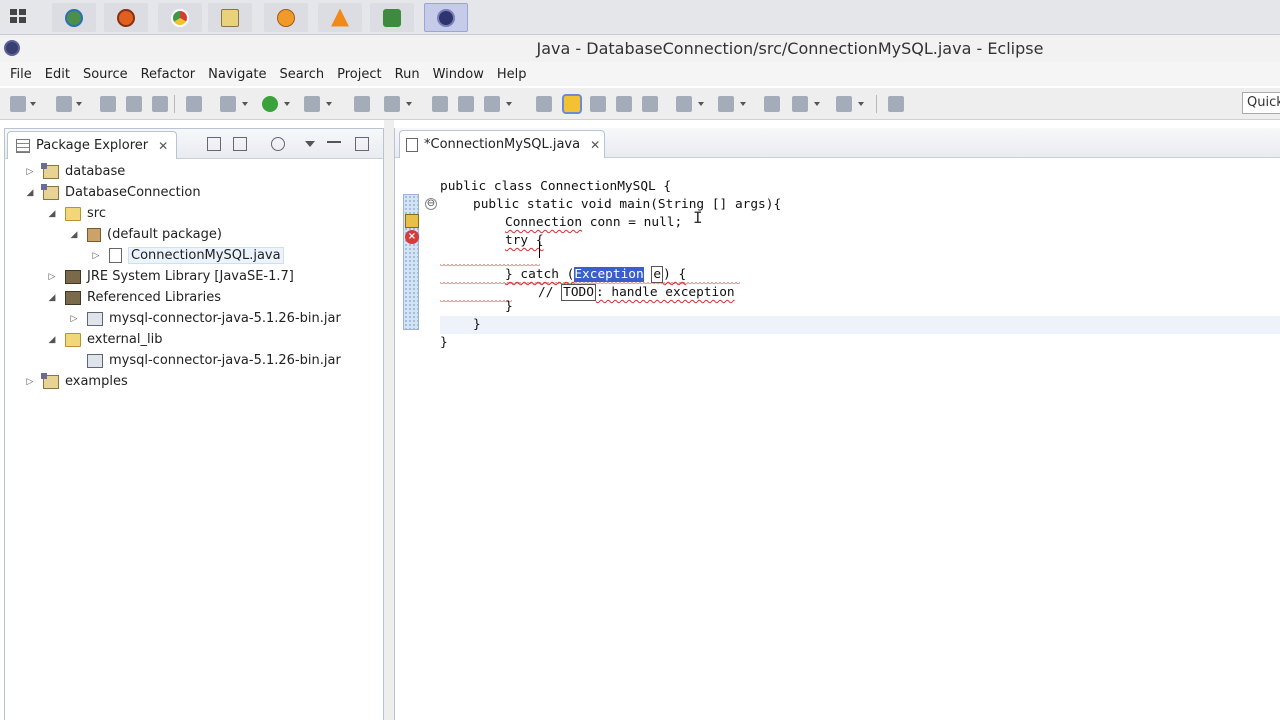 The width and height of the screenshot is (1280, 720). What do you see at coordinates (502, 144) in the screenshot?
I see `tab-connectionmysql-java: *ConnectionMySQL.java ✕` at bounding box center [502, 144].